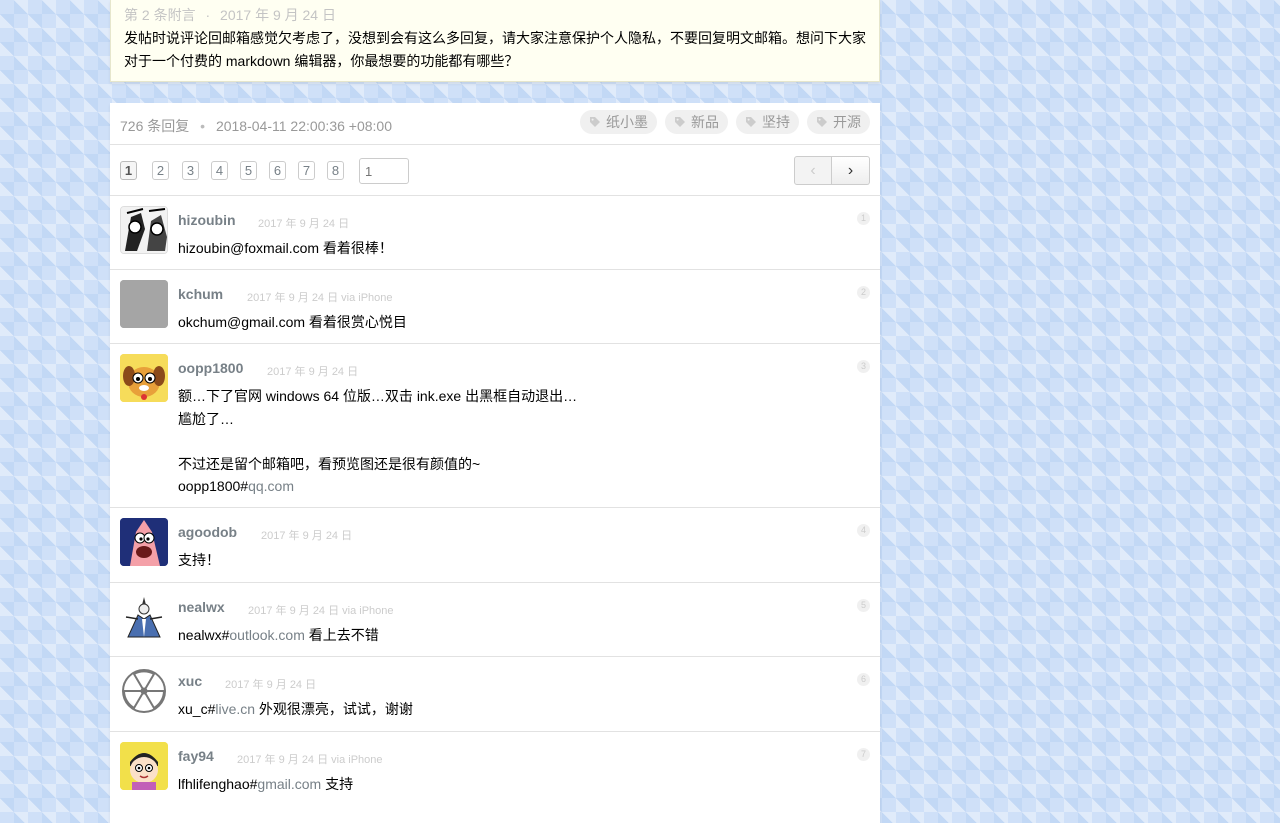 Image resolution: width=1280 pixels, height=823 pixels. Describe the element at coordinates (277, 170) in the screenshot. I see `page-6: 6` at that location.